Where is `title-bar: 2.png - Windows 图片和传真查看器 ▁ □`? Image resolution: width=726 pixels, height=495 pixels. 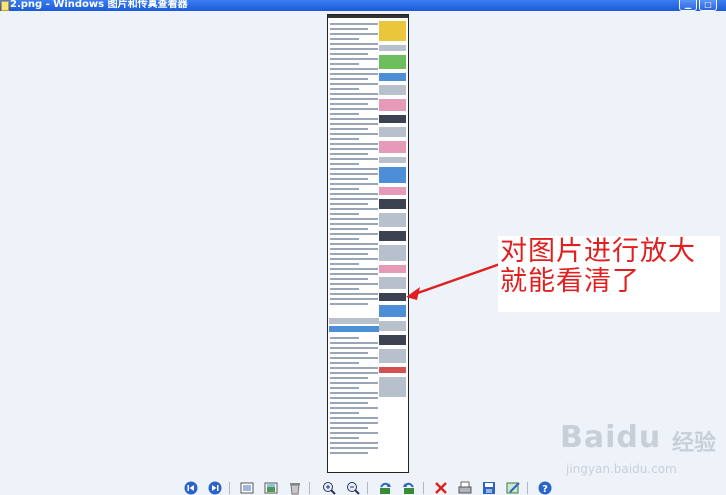
title-bar: 2.png - Windows 图片和传真查看器 ▁ □ is located at coordinates (363, 5).